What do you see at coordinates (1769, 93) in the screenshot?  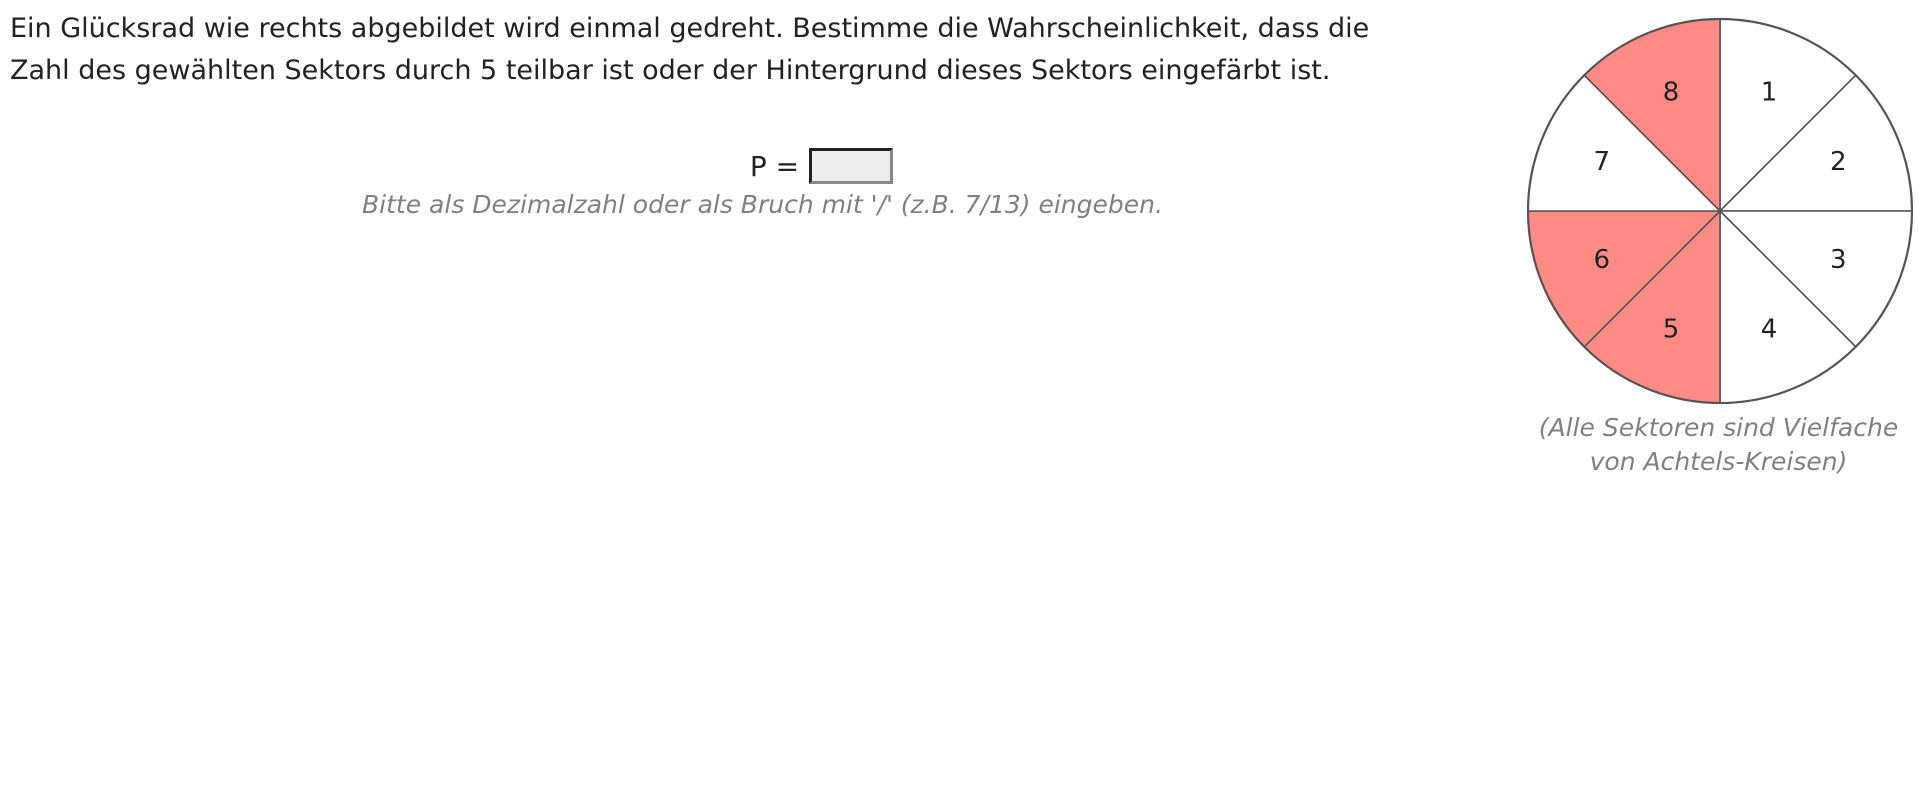 I see `sector-label-1: 1` at bounding box center [1769, 93].